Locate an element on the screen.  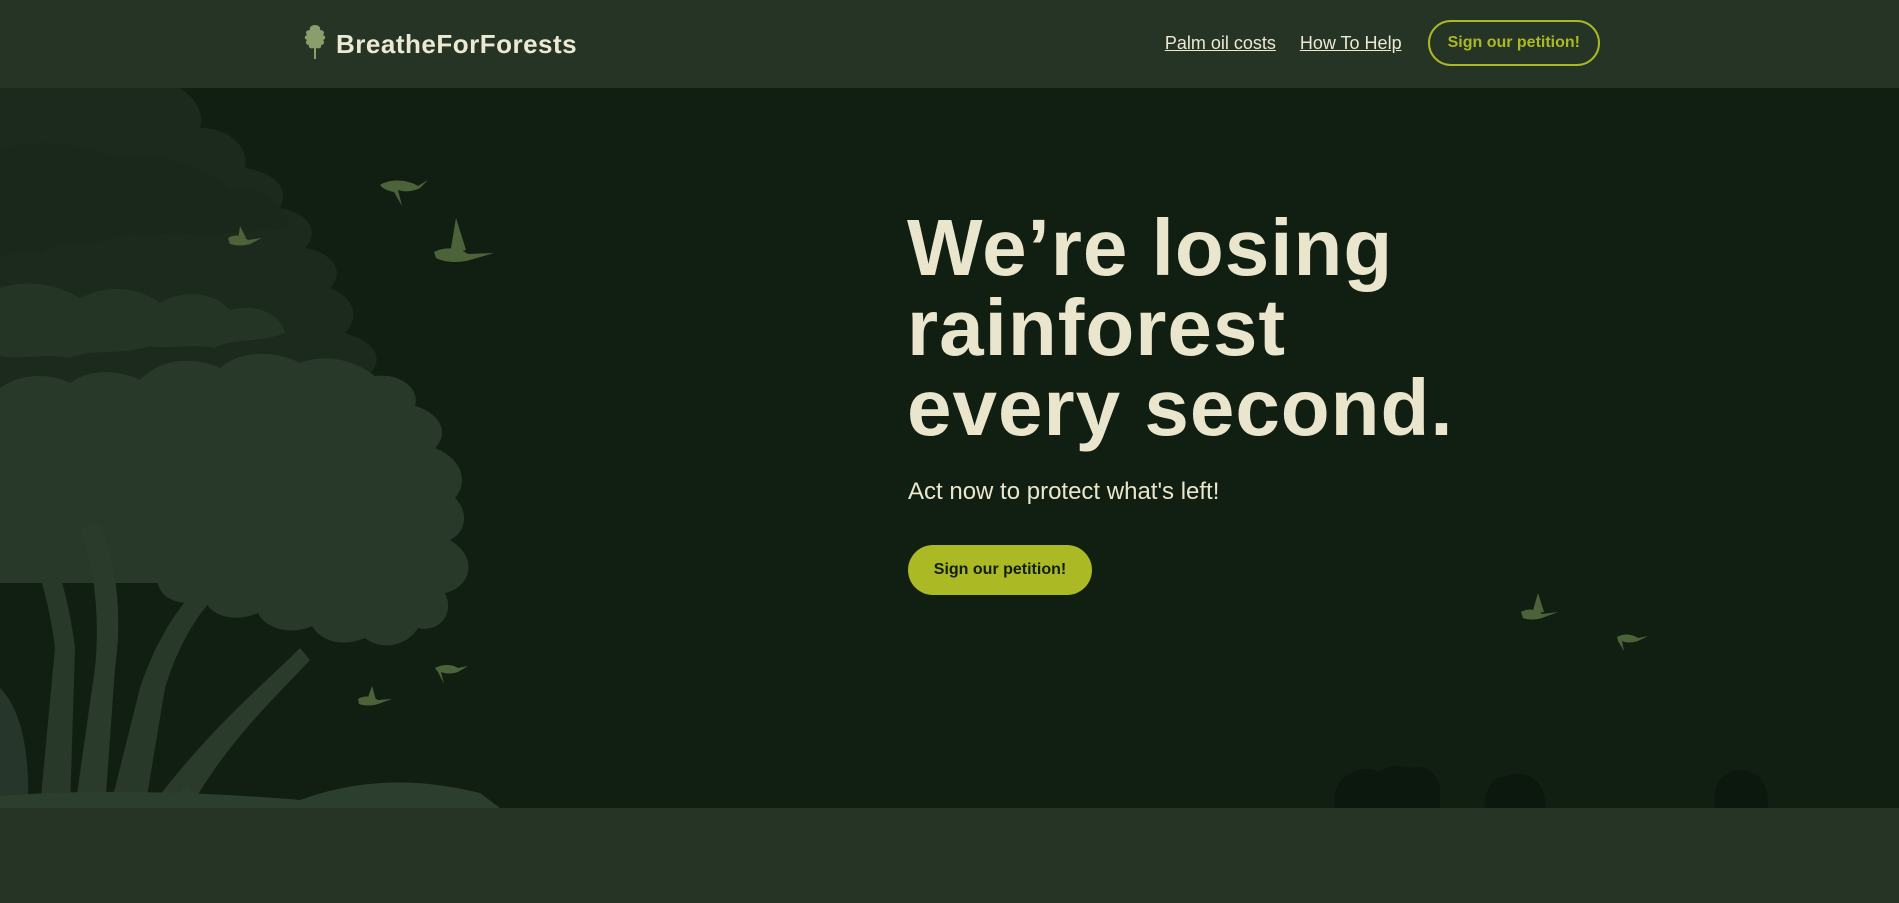
headline-line: We’re losing is located at coordinates (1150, 247).